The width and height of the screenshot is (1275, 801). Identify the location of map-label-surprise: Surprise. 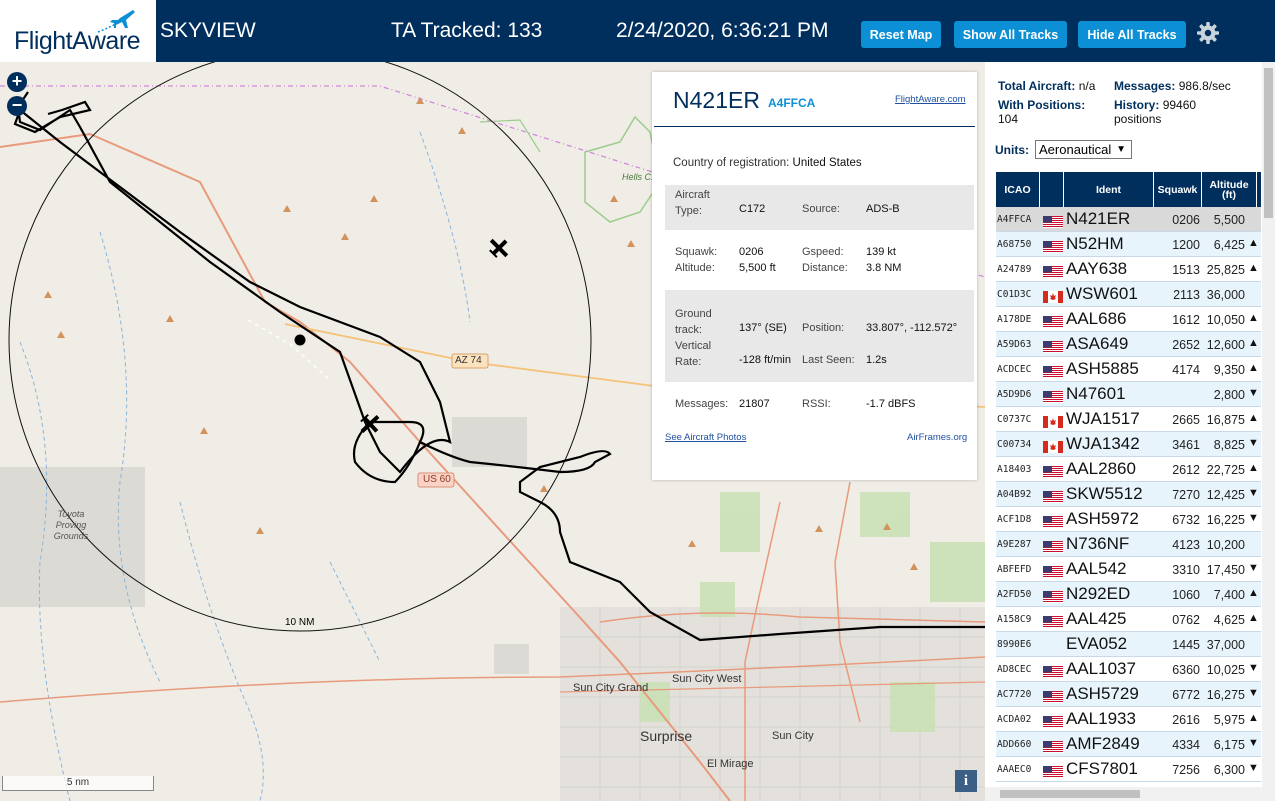
(666, 736).